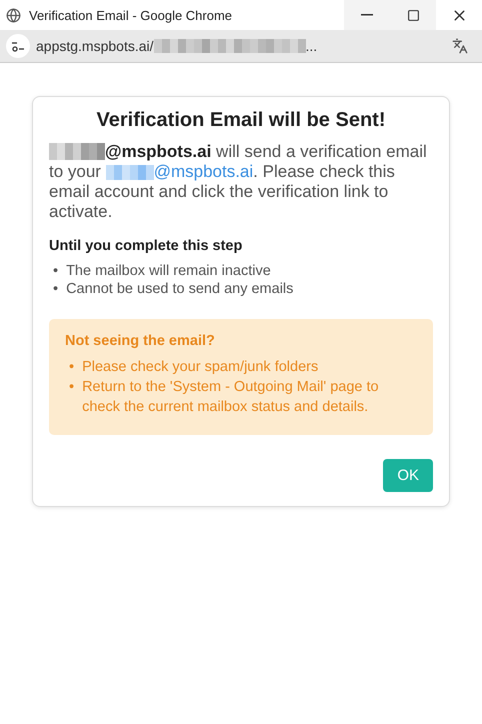 The height and width of the screenshot is (724, 482). Describe the element at coordinates (146, 246) in the screenshot. I see `section-heading: Until you complete this step` at that location.